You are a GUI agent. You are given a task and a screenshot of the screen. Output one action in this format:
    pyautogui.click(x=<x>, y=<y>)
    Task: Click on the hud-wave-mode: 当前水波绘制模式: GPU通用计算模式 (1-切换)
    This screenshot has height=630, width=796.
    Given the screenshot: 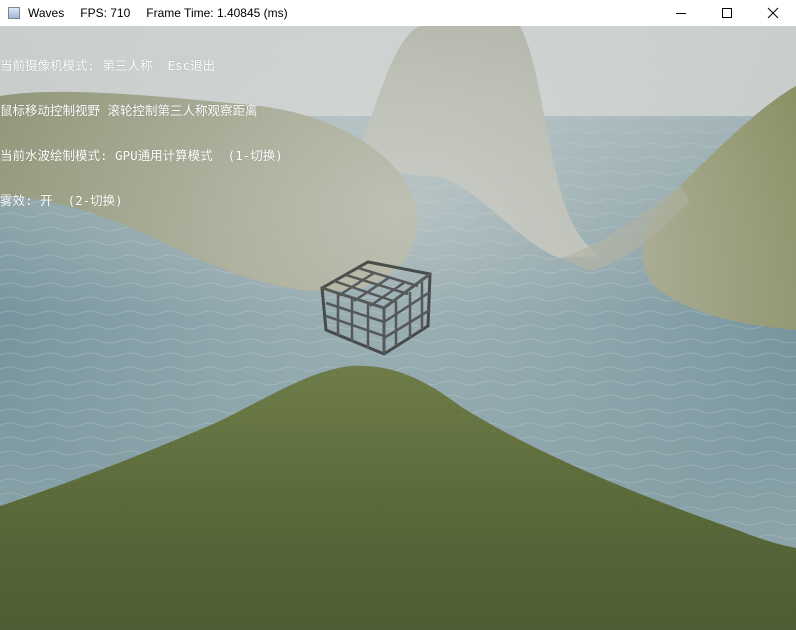 What is the action you would take?
    pyautogui.click(x=141, y=155)
    